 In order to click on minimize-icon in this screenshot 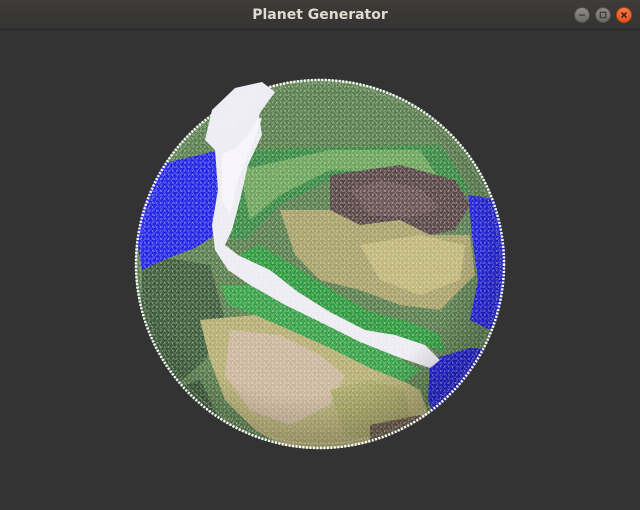, I will do `click(582, 15)`.